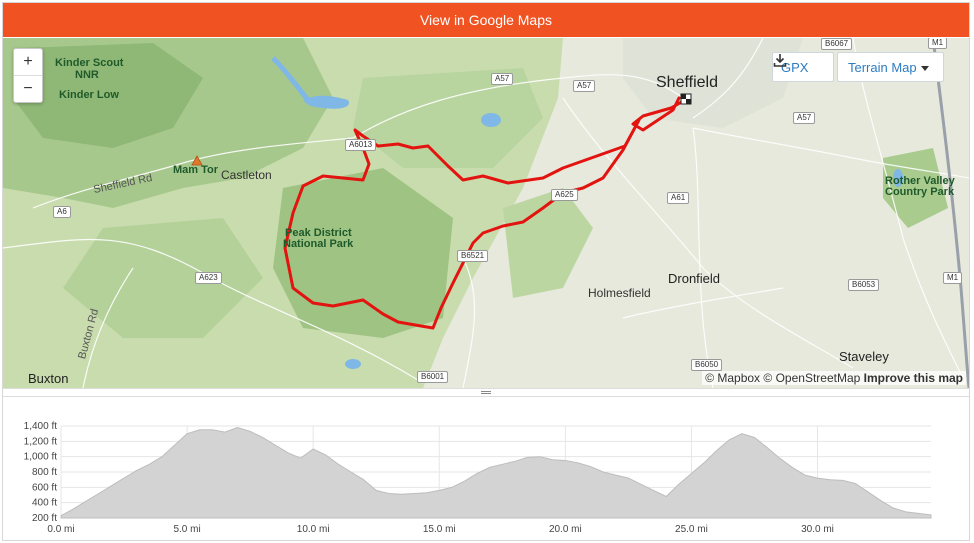  What do you see at coordinates (208, 278) in the screenshot?
I see `road-shield-a623: A623` at bounding box center [208, 278].